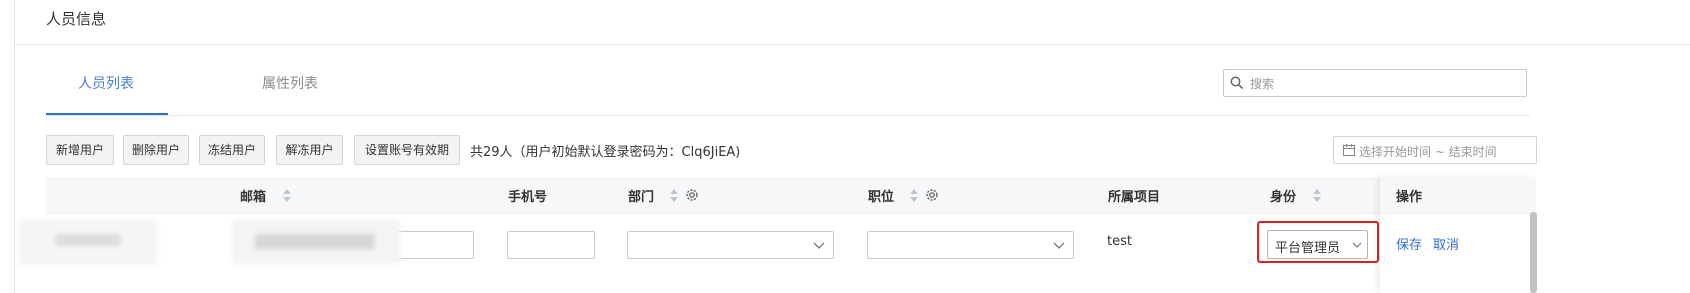 The width and height of the screenshot is (1690, 293). Describe the element at coordinates (692, 195) in the screenshot. I see `department-settings-gear-icon` at that location.